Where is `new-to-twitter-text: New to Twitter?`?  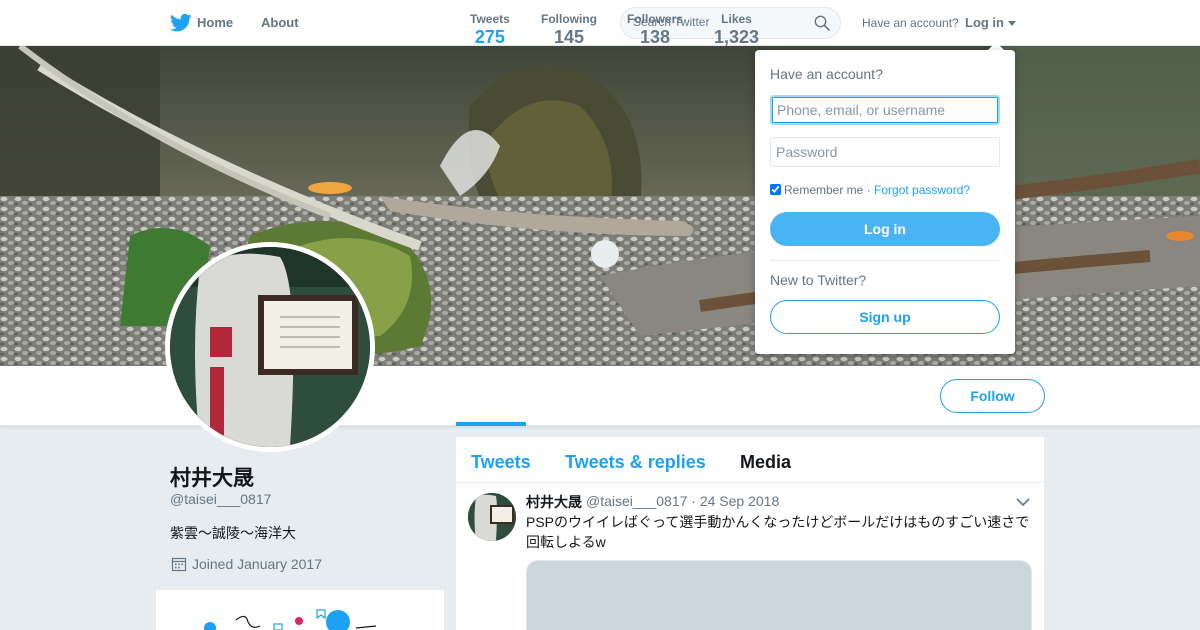 new-to-twitter-text: New to Twitter? is located at coordinates (818, 280).